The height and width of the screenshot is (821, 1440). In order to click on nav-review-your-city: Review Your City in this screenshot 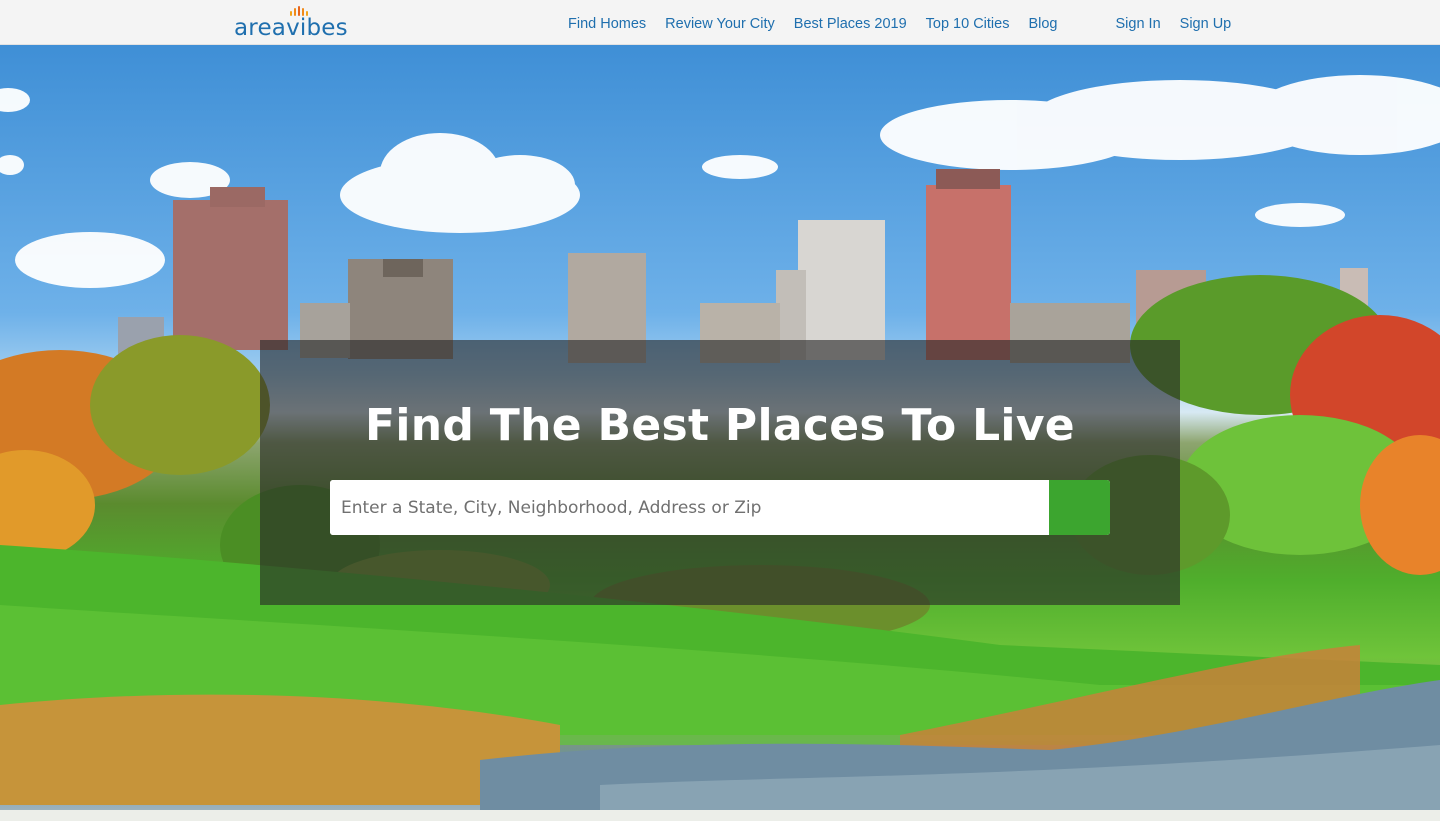, I will do `click(720, 24)`.